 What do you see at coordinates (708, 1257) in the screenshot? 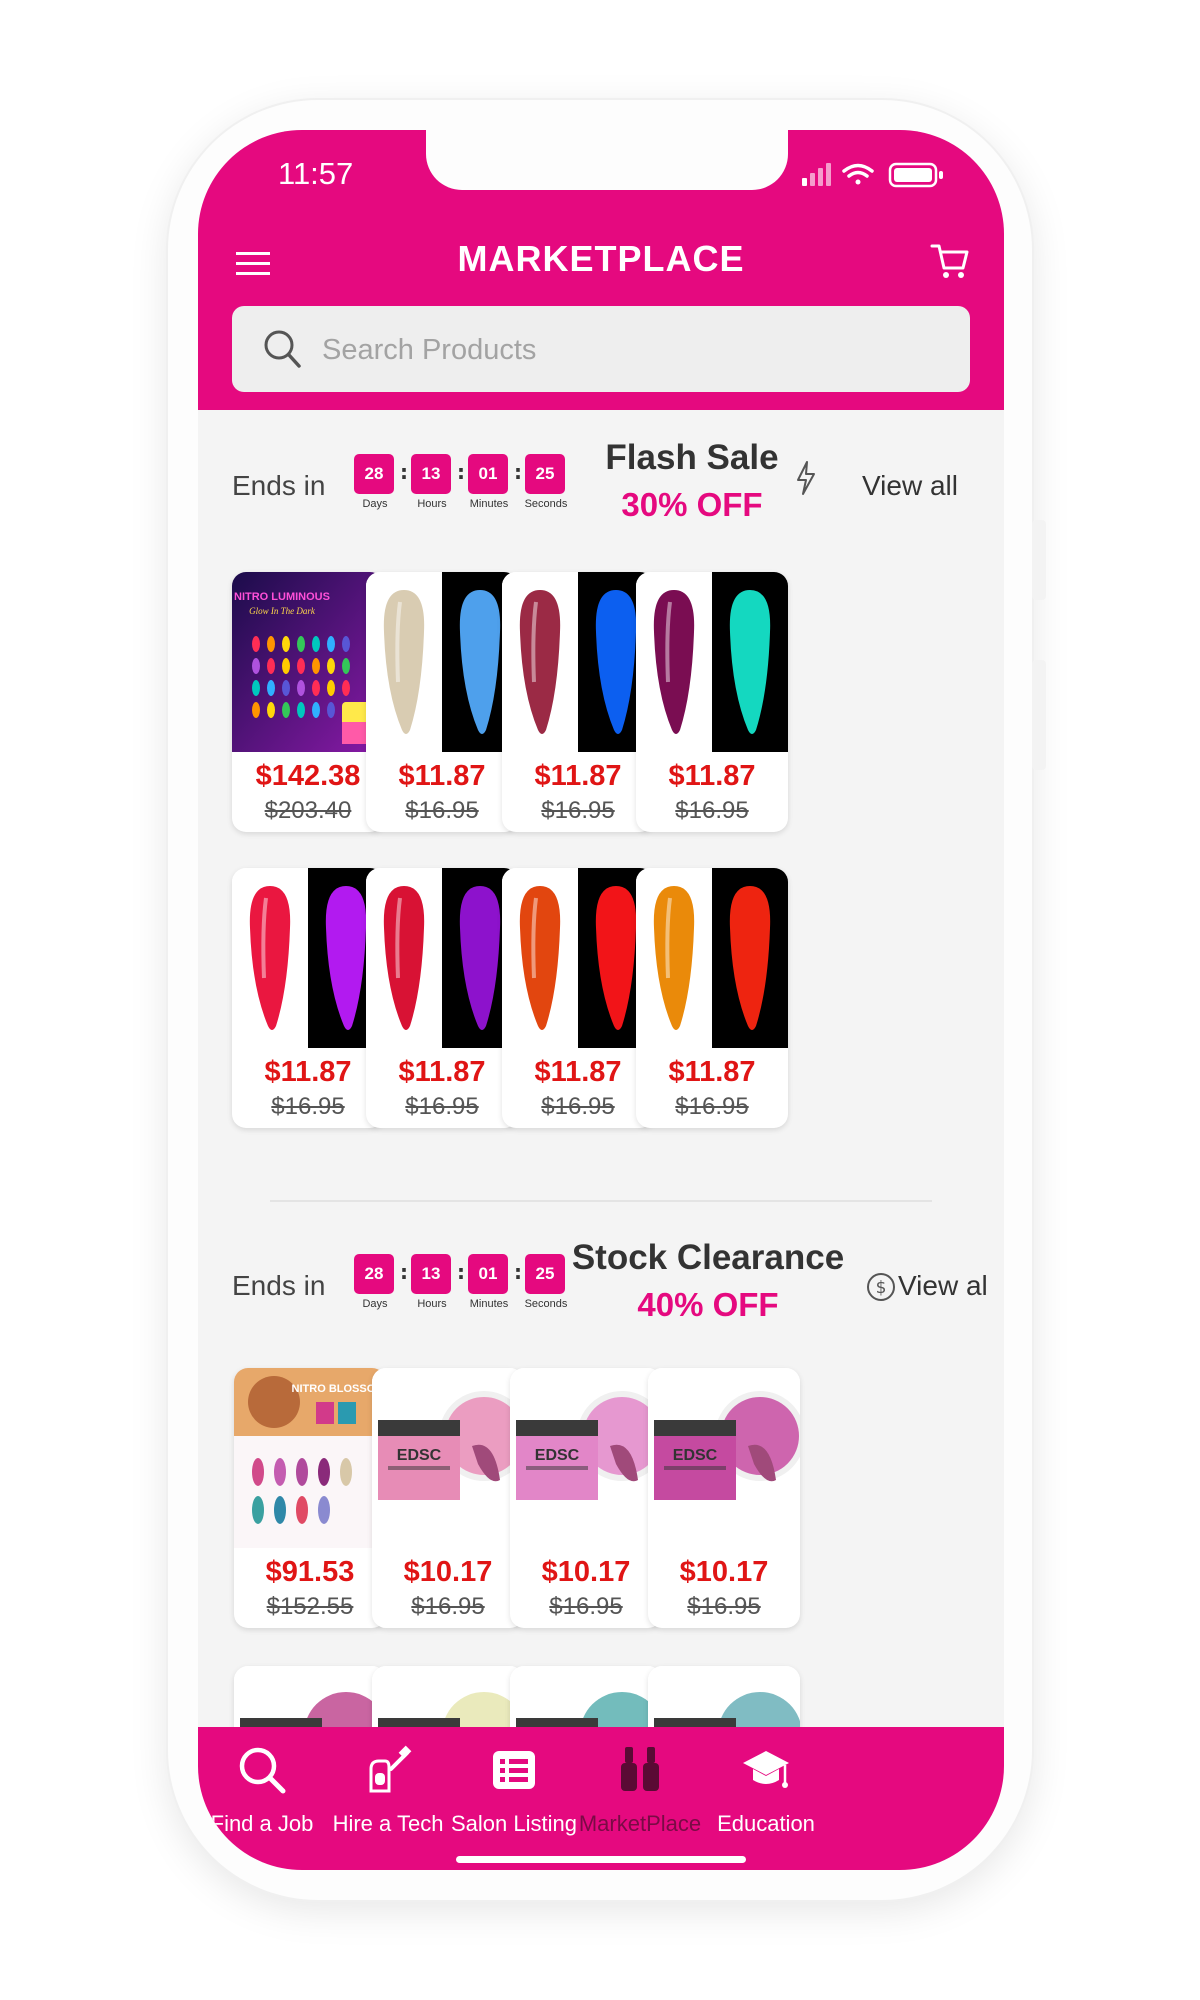
I see `stock-clearance-title: Stock Clearance` at bounding box center [708, 1257].